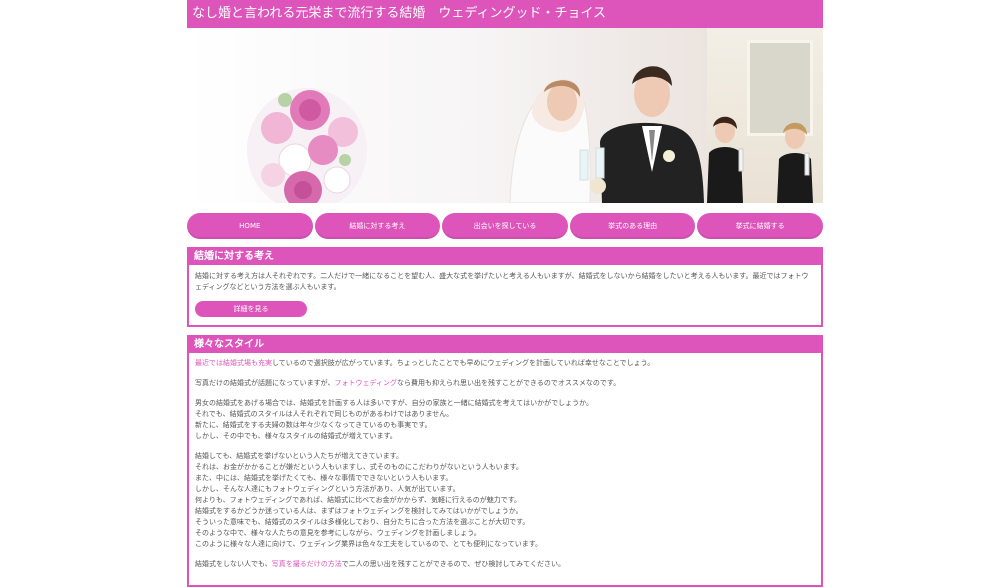 The height and width of the screenshot is (587, 1007). Describe the element at coordinates (505, 345) in the screenshot. I see `panel-title: 様々なスタイル` at that location.